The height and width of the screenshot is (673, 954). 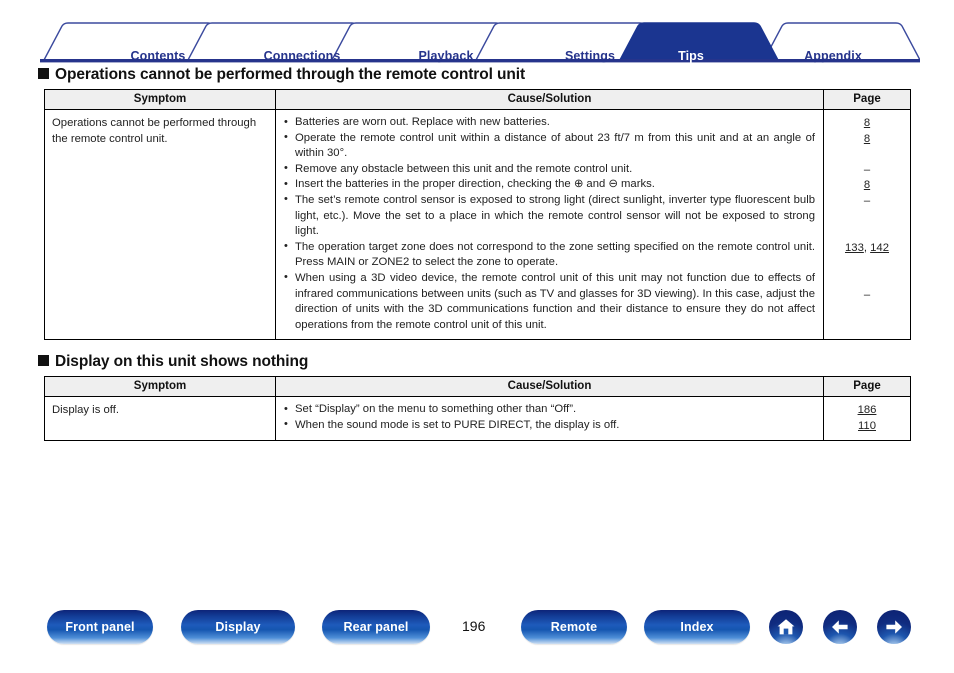 What do you see at coordinates (574, 627) in the screenshot?
I see `remote-button: Remote` at bounding box center [574, 627].